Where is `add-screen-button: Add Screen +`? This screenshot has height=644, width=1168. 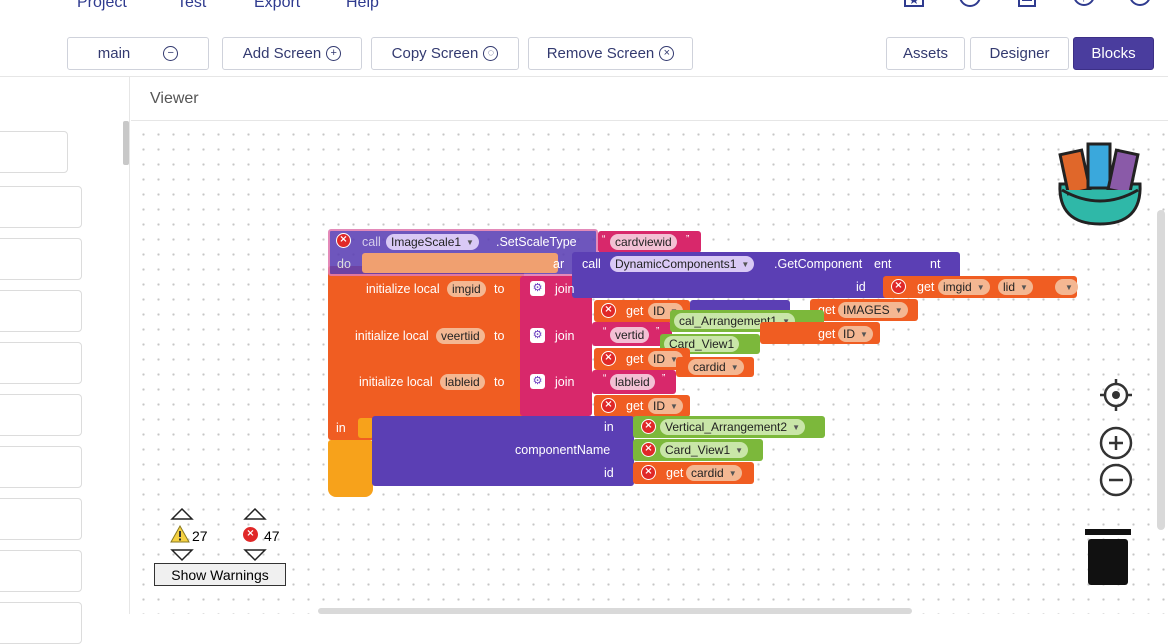 add-screen-button: Add Screen + is located at coordinates (292, 53).